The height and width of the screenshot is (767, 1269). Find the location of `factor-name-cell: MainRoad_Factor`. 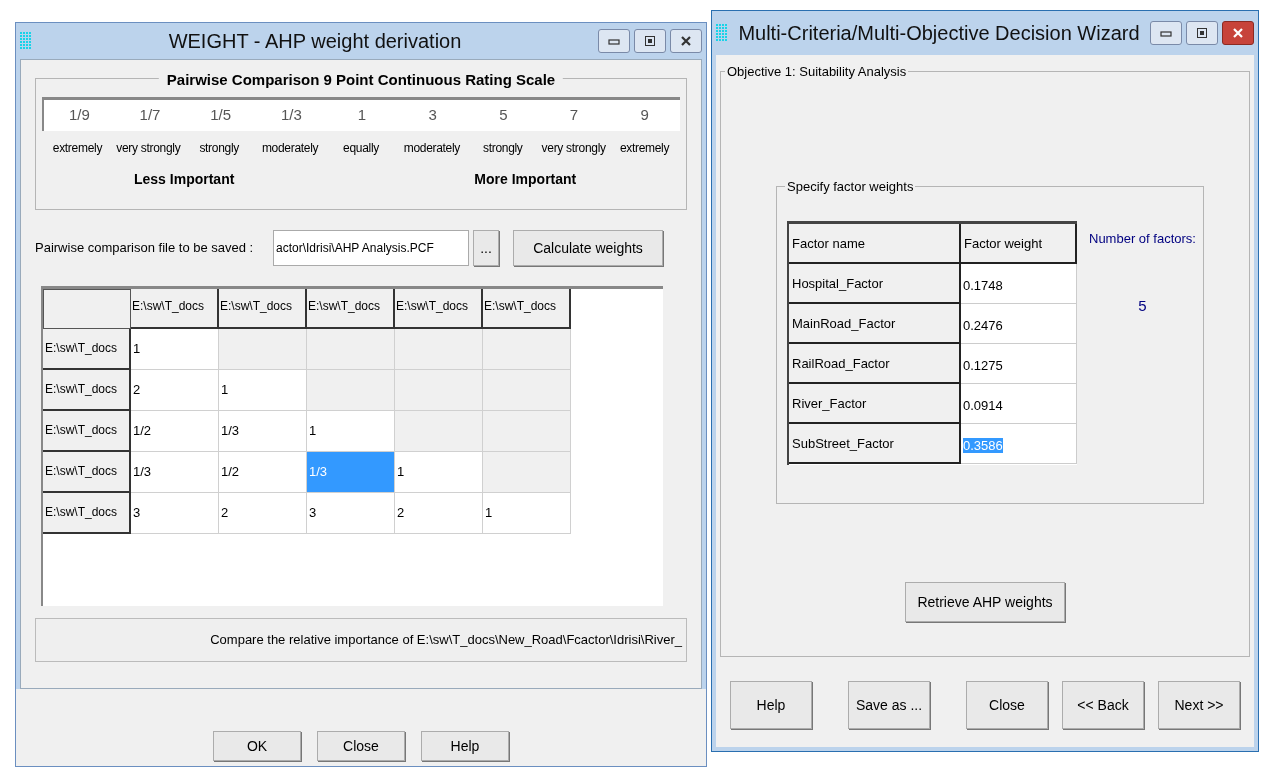

factor-name-cell: MainRoad_Factor is located at coordinates (875, 324).